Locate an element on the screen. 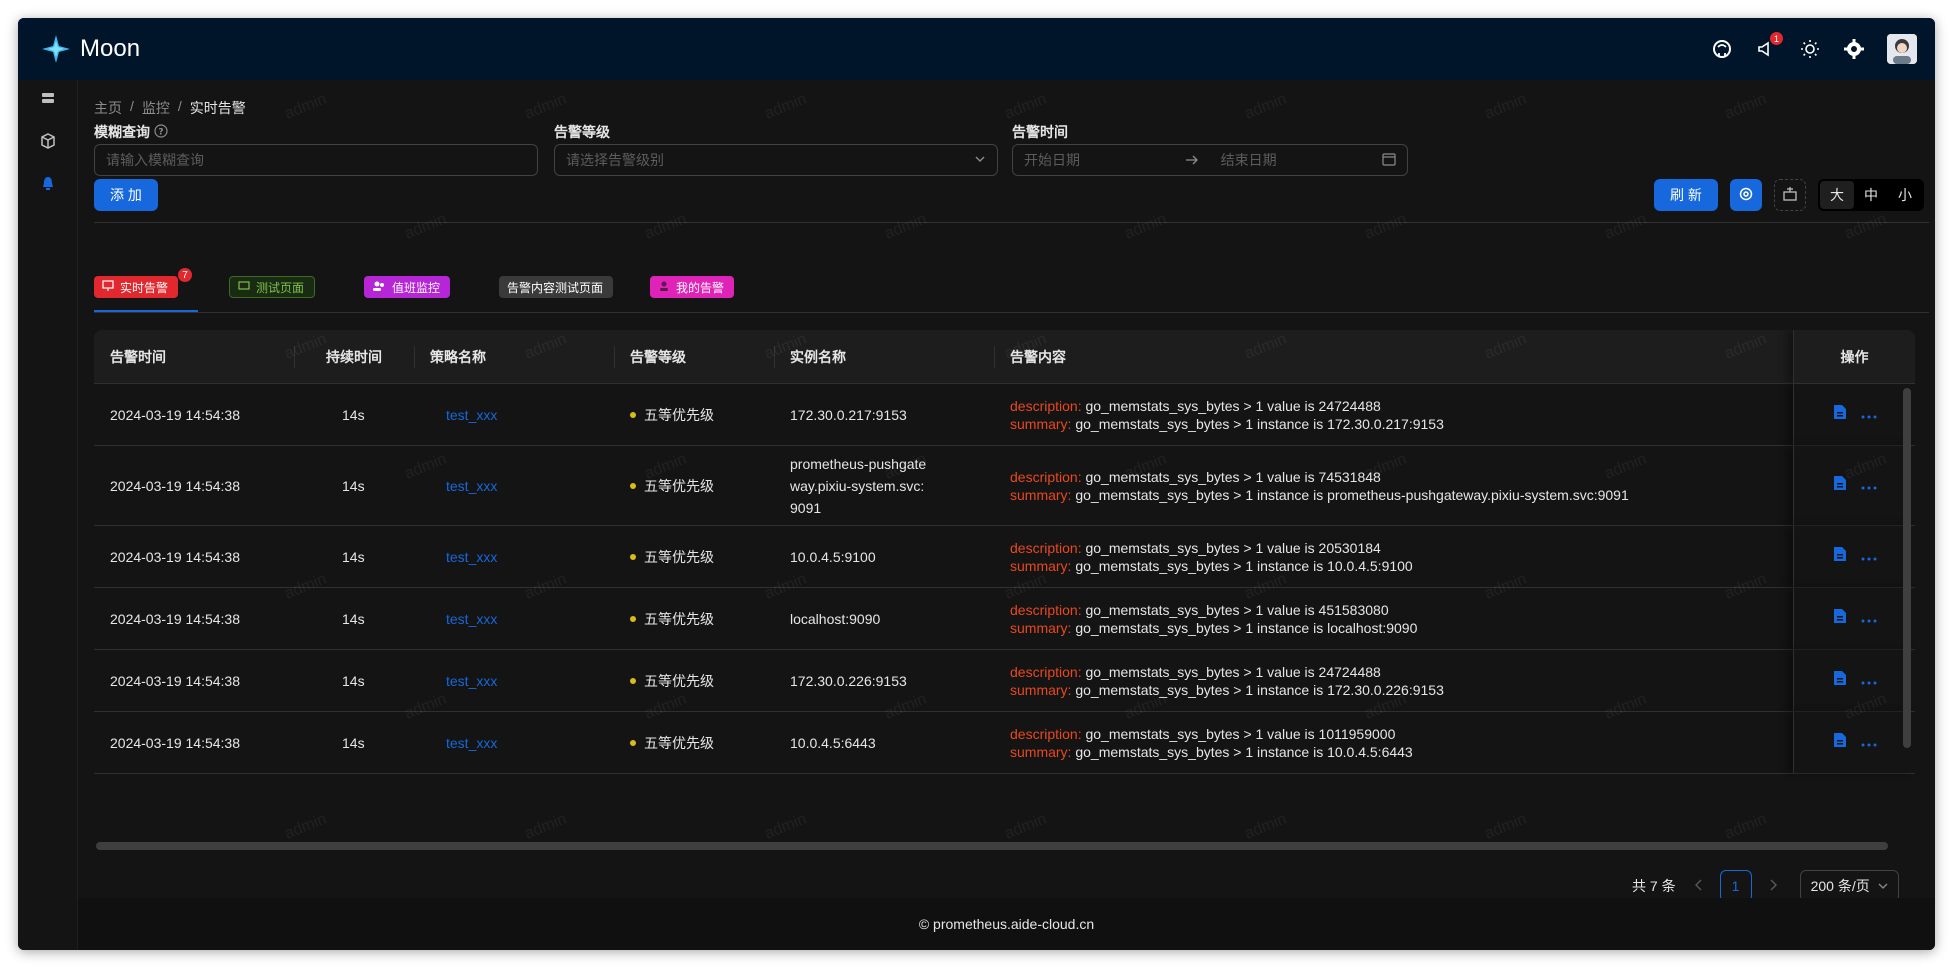  user-avatar is located at coordinates (1902, 49).